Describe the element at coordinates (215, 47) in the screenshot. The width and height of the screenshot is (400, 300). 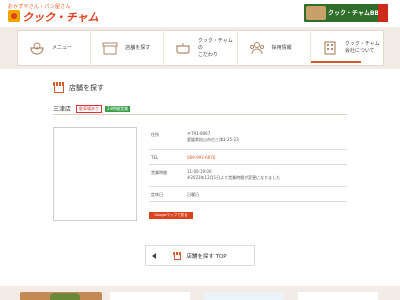
I see `nav-label: クック・チャムの こだわり` at that location.